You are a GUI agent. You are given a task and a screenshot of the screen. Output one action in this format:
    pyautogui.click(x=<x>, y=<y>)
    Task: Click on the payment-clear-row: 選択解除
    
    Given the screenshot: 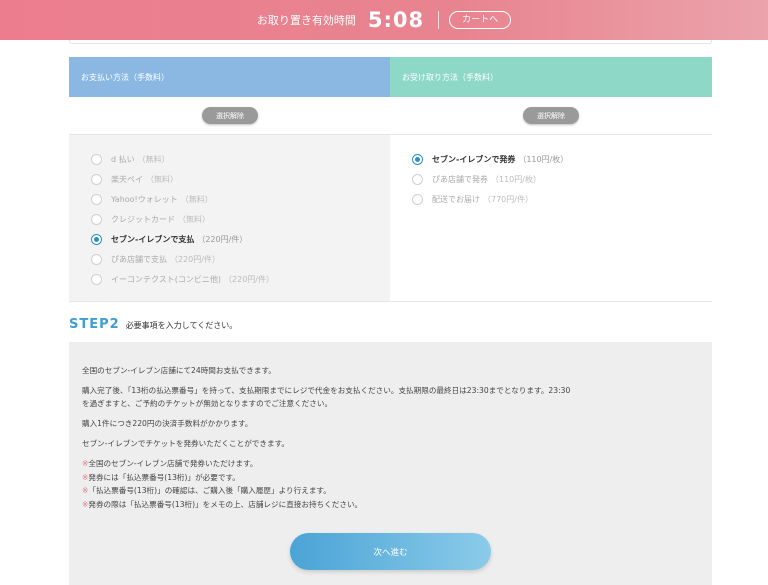 What is the action you would take?
    pyautogui.click(x=230, y=116)
    